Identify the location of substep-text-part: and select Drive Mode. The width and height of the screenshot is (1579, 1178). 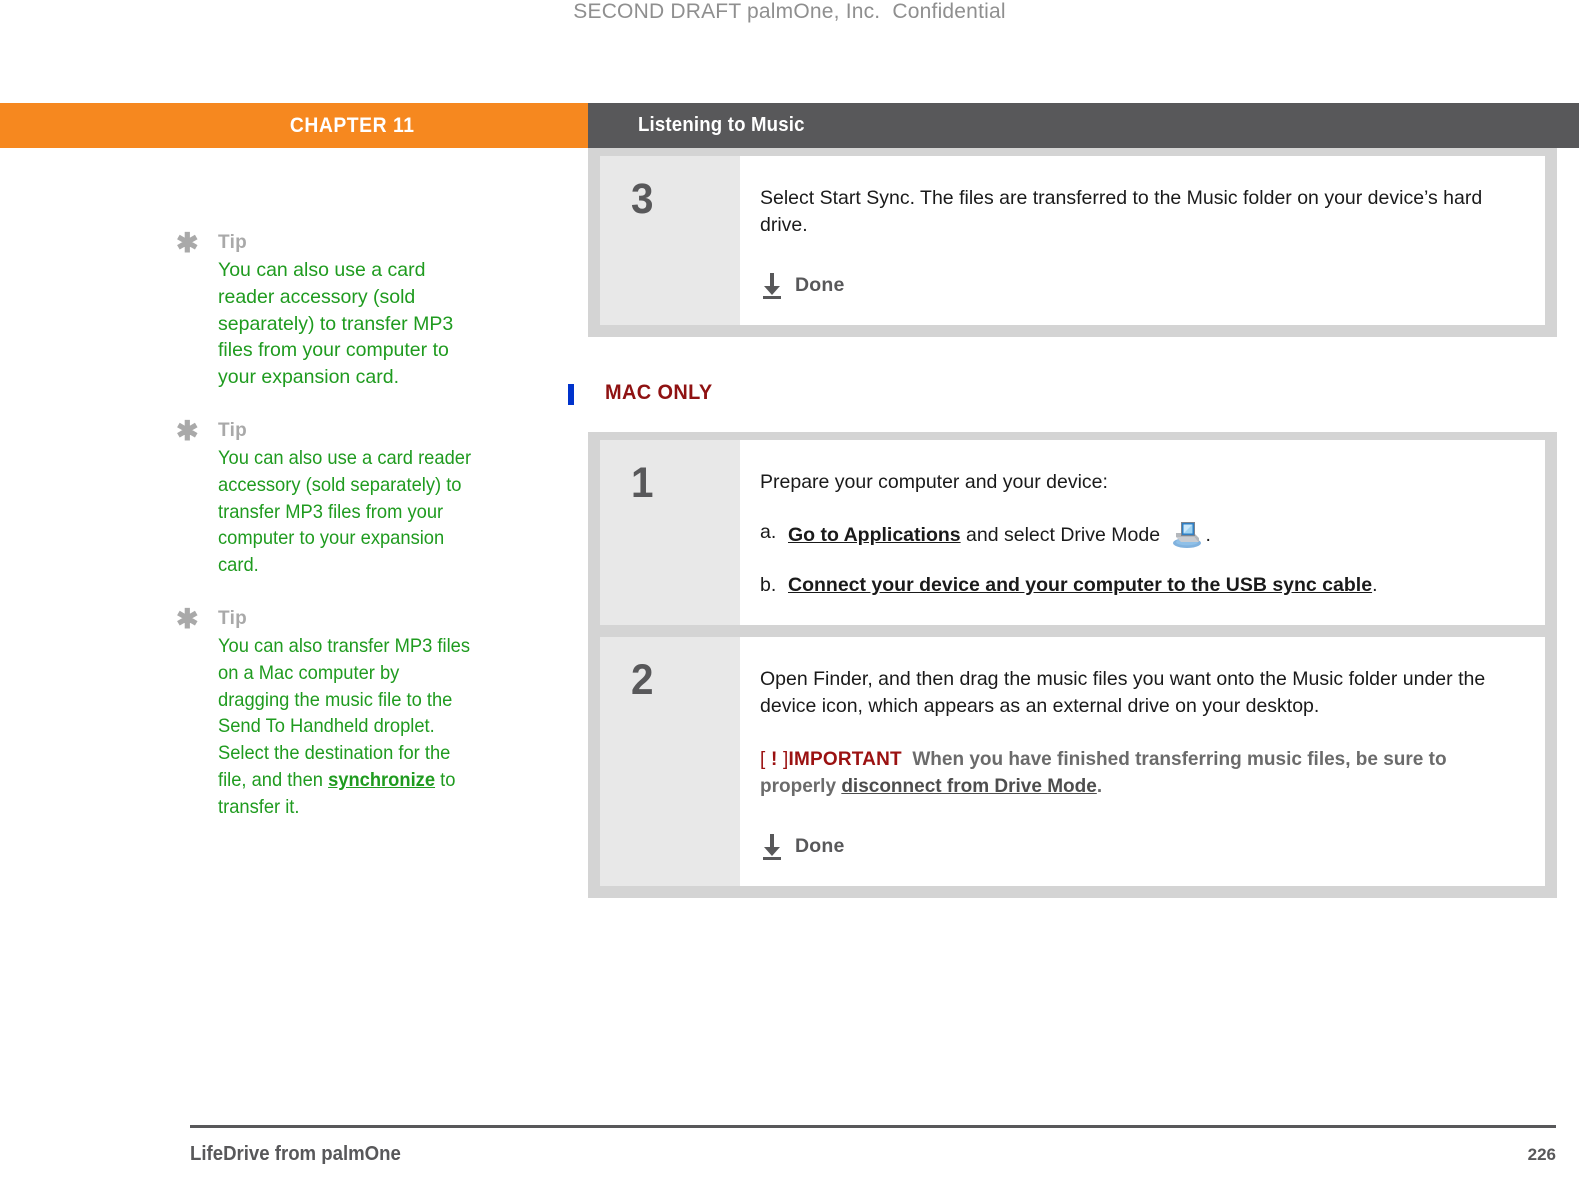
(1063, 535).